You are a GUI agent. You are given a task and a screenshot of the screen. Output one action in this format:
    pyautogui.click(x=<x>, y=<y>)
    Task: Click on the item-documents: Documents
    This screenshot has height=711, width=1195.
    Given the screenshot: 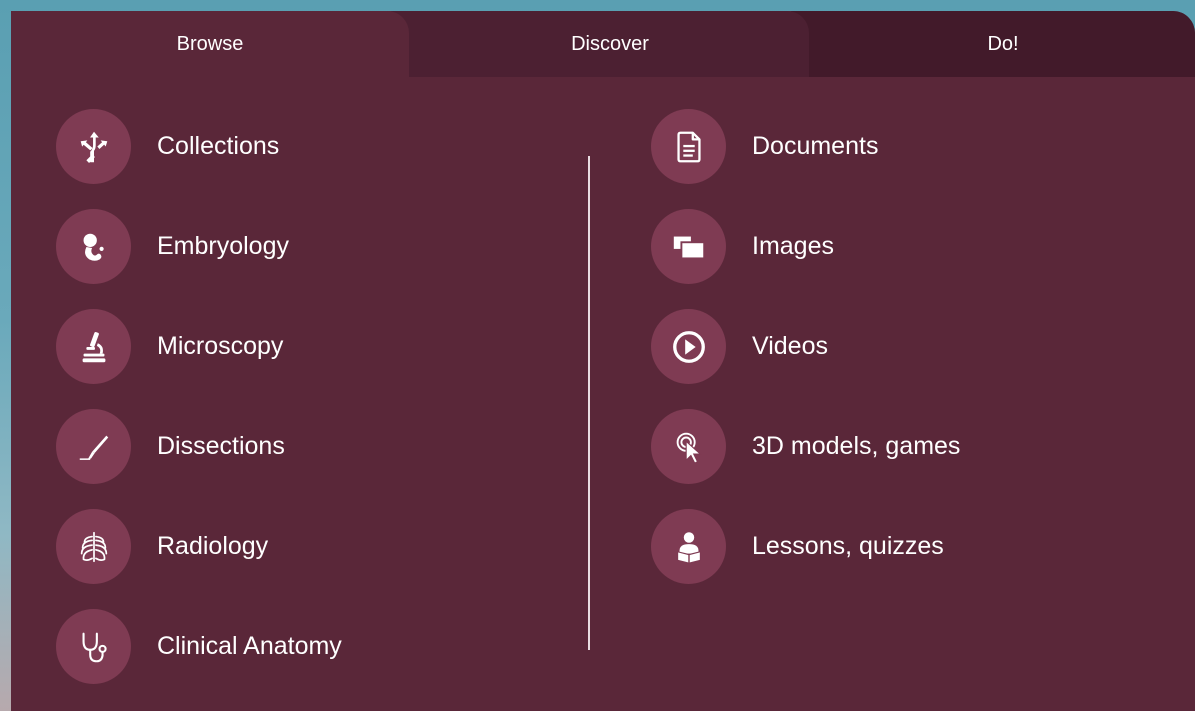 What is the action you would take?
    pyautogui.click(x=805, y=146)
    